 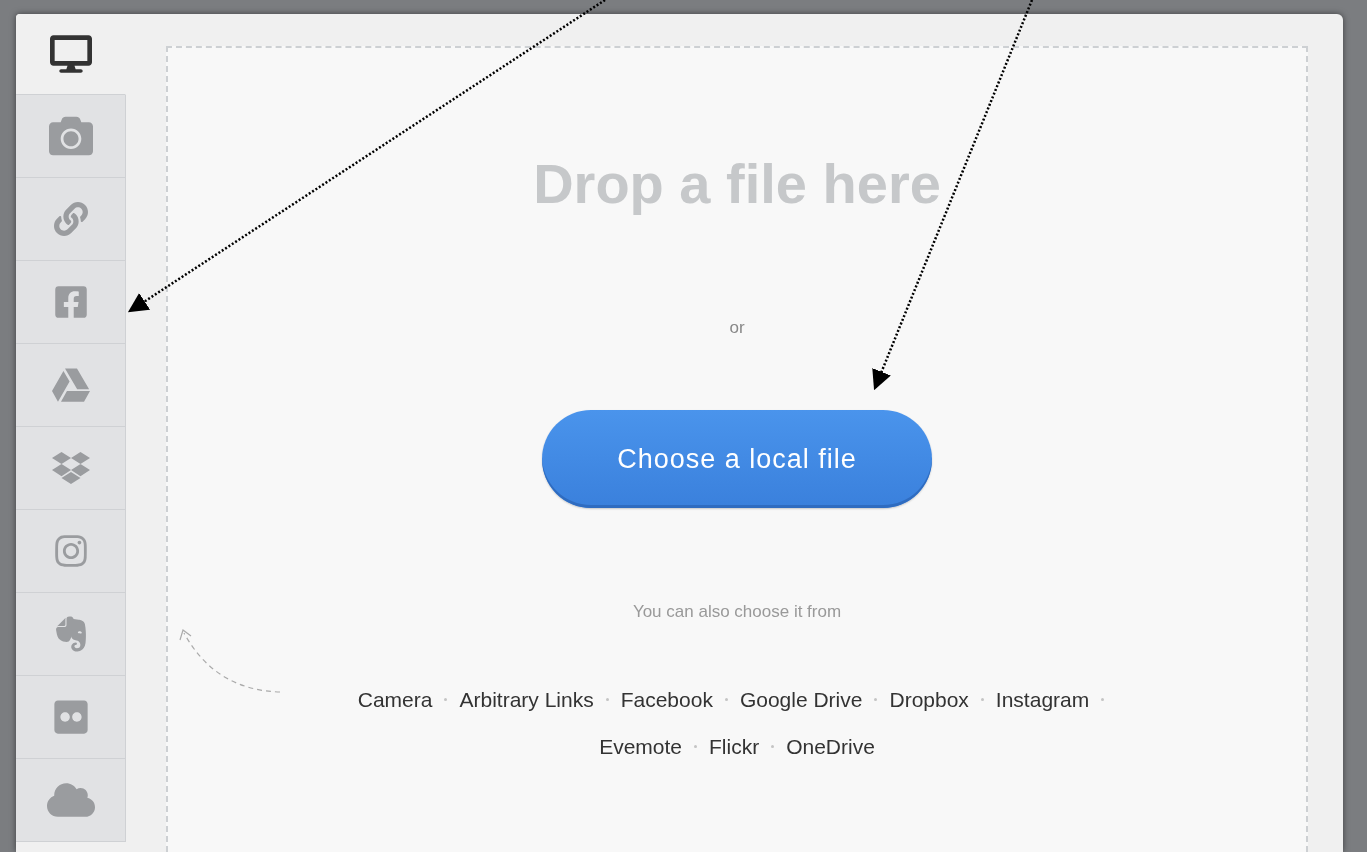 I want to click on choose-file-button: Choose a local file, so click(x=737, y=459).